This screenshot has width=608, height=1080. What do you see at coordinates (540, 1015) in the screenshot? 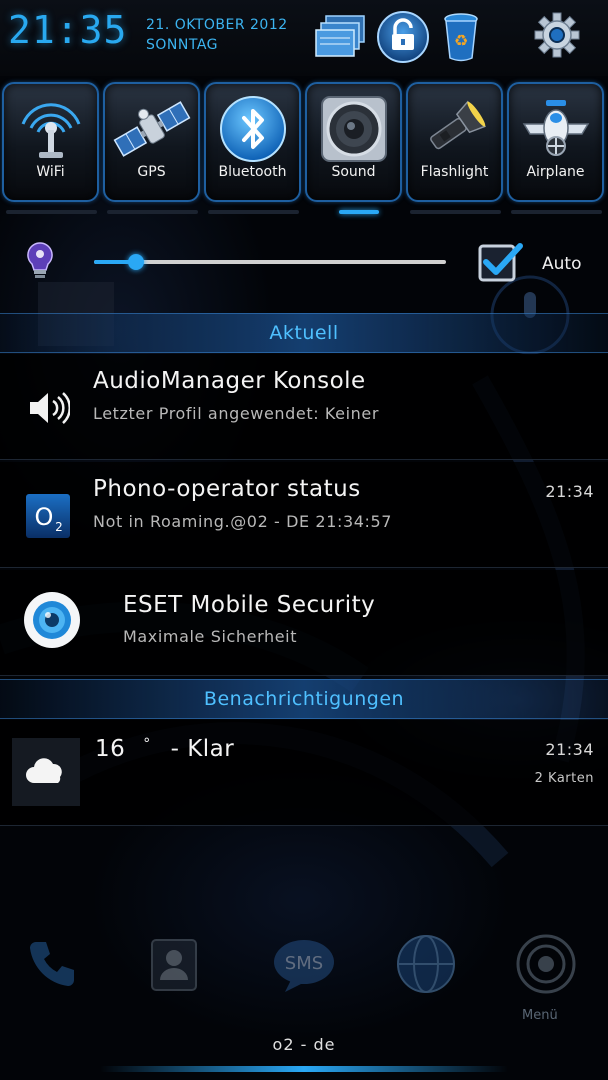
I see `app-drawer-label: Menü` at bounding box center [540, 1015].